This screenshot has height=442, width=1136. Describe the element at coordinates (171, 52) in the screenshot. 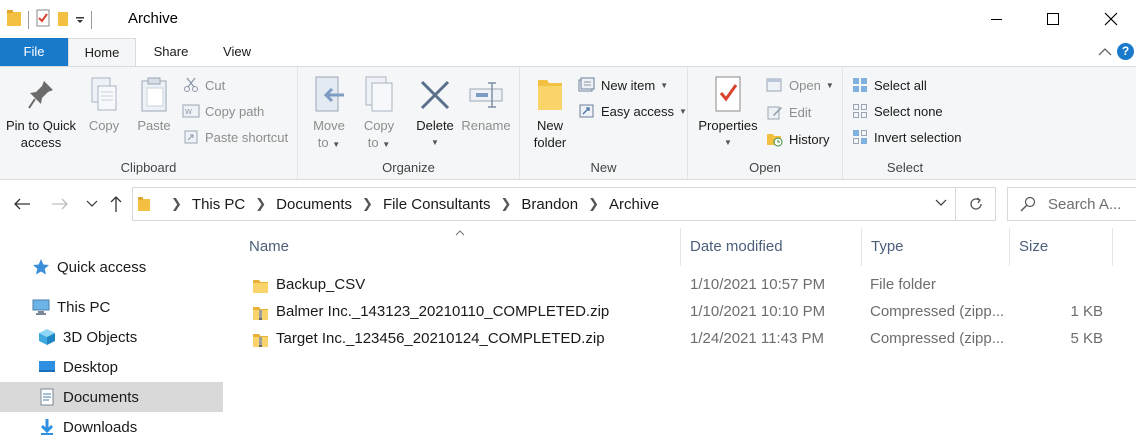

I see `tab-share: Share` at that location.